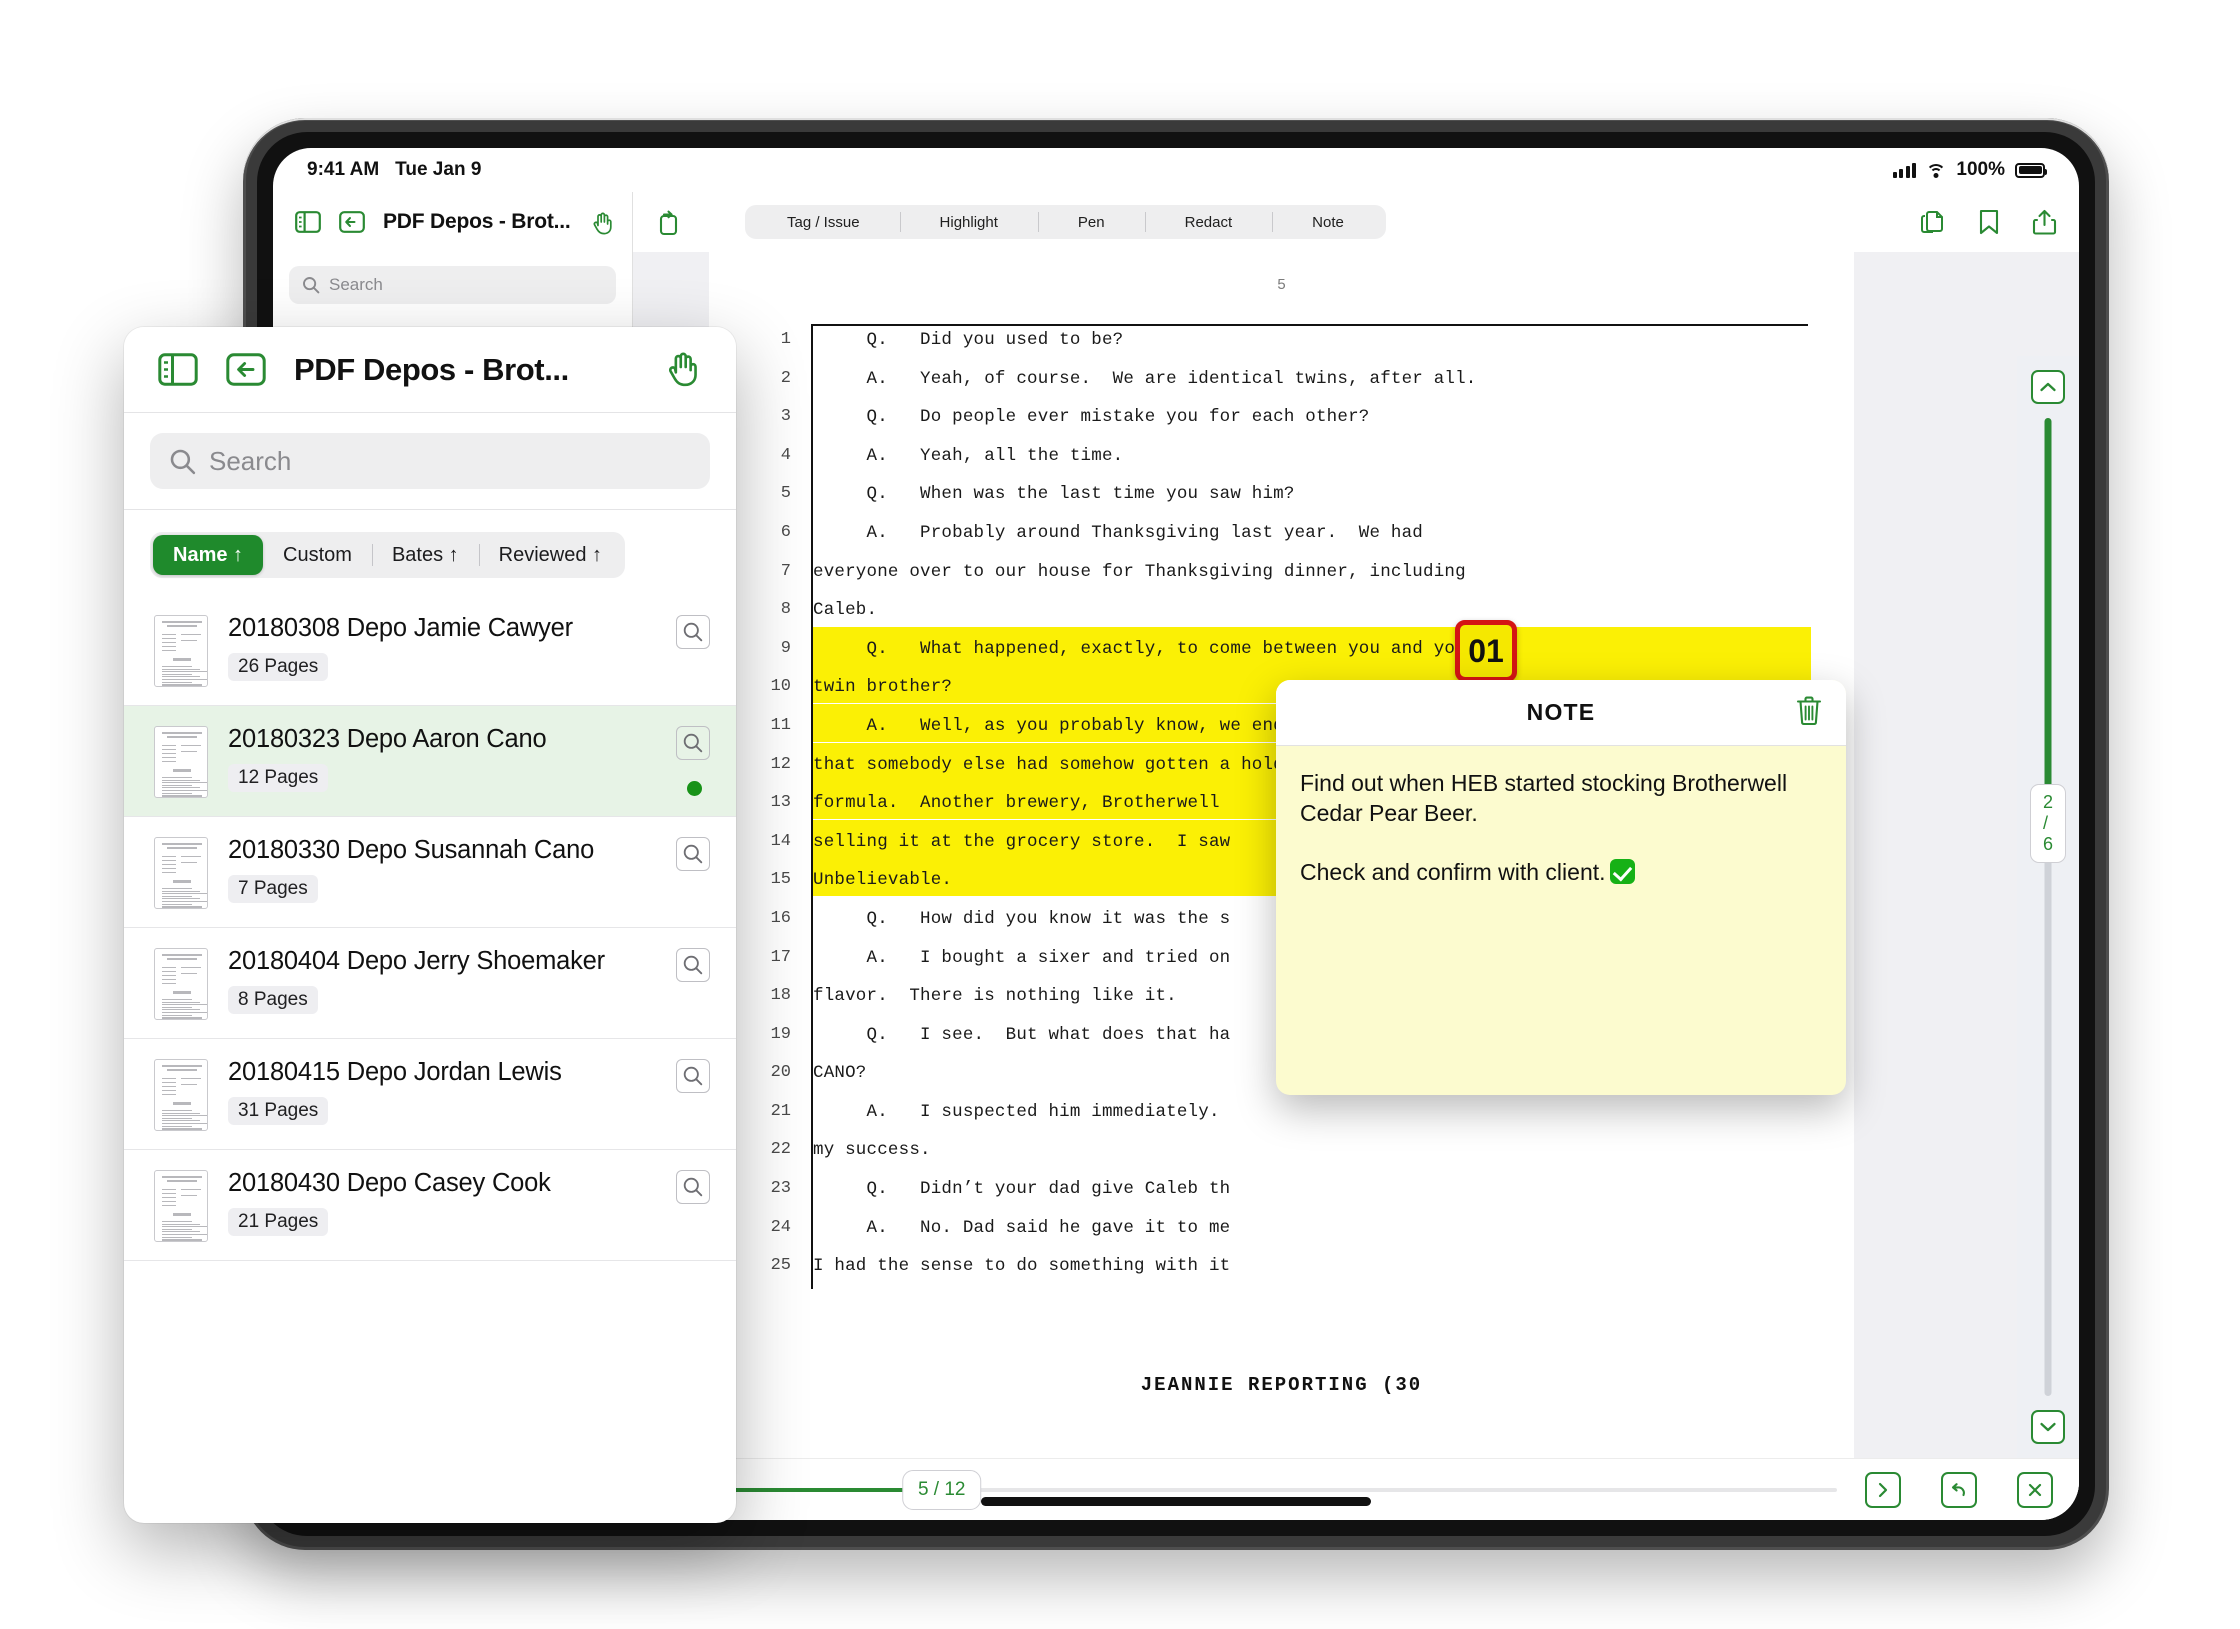 The width and height of the screenshot is (2240, 1629). Describe the element at coordinates (1622, 871) in the screenshot. I see `check-mark-icon` at that location.